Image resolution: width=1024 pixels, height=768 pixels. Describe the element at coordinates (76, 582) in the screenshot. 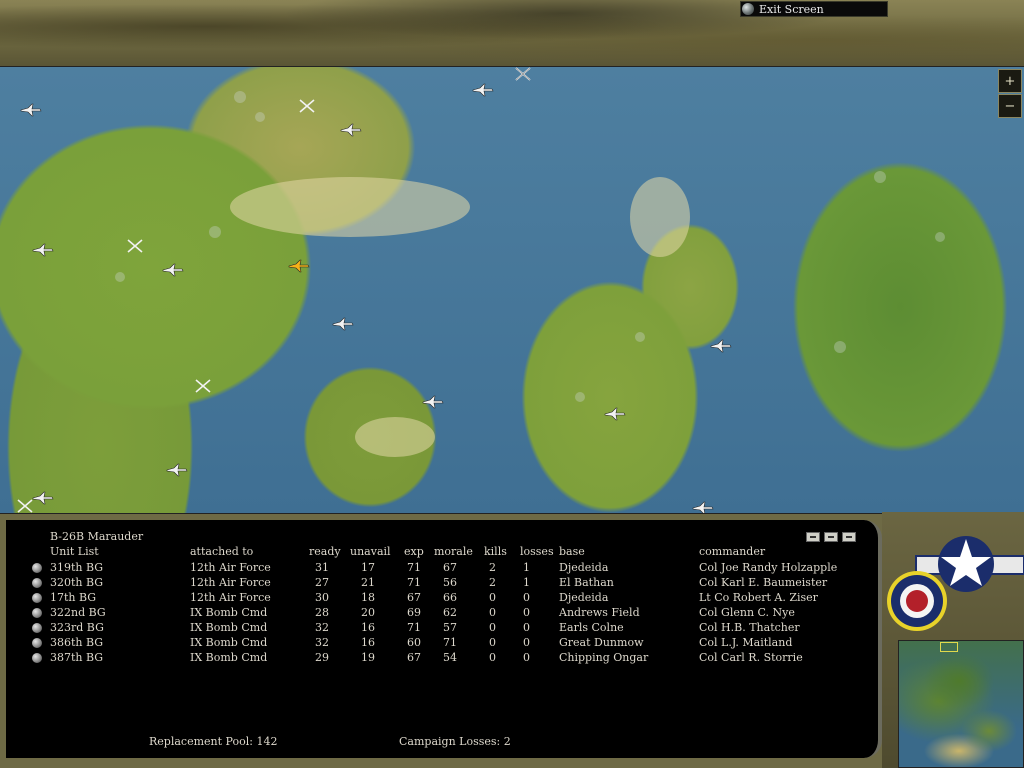

I see `unit-name: 320th BG` at that location.